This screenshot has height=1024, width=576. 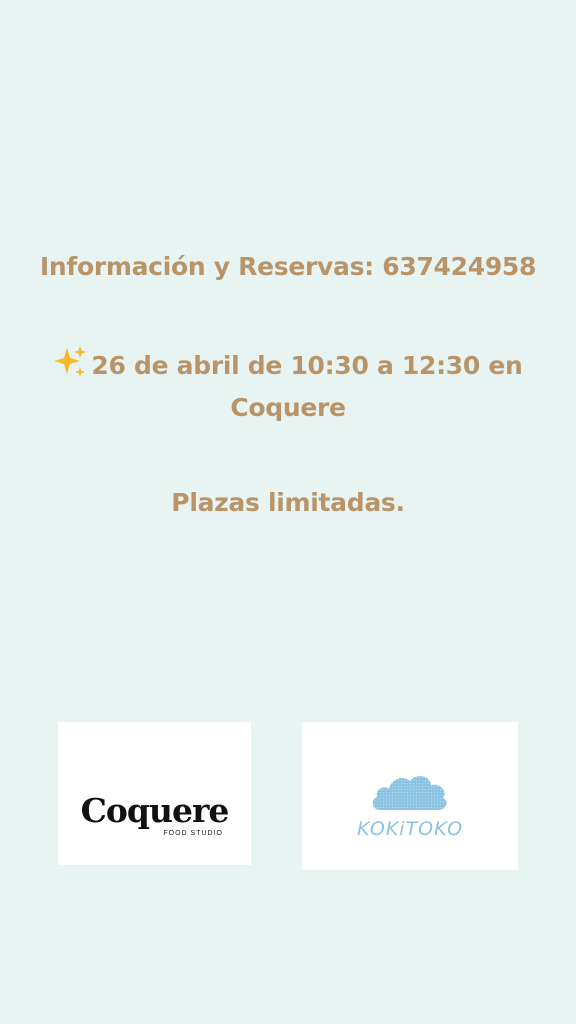 I want to click on coquere-logo-name: Coquere, so click(x=155, y=810).